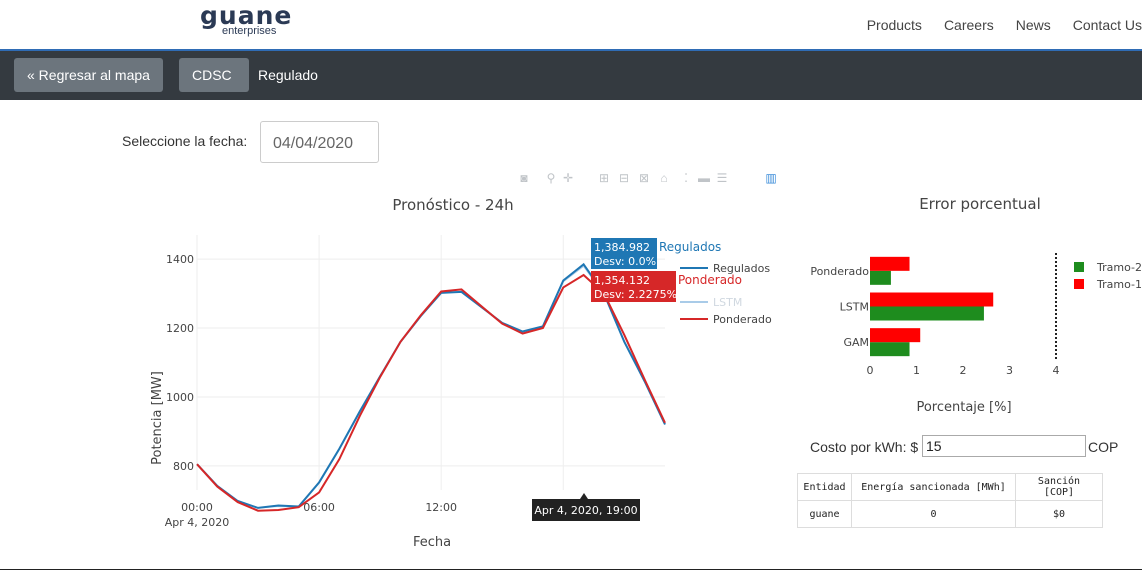 This screenshot has width=1142, height=572. I want to click on tooltip-regulados-label: Regulados, so click(690, 247).